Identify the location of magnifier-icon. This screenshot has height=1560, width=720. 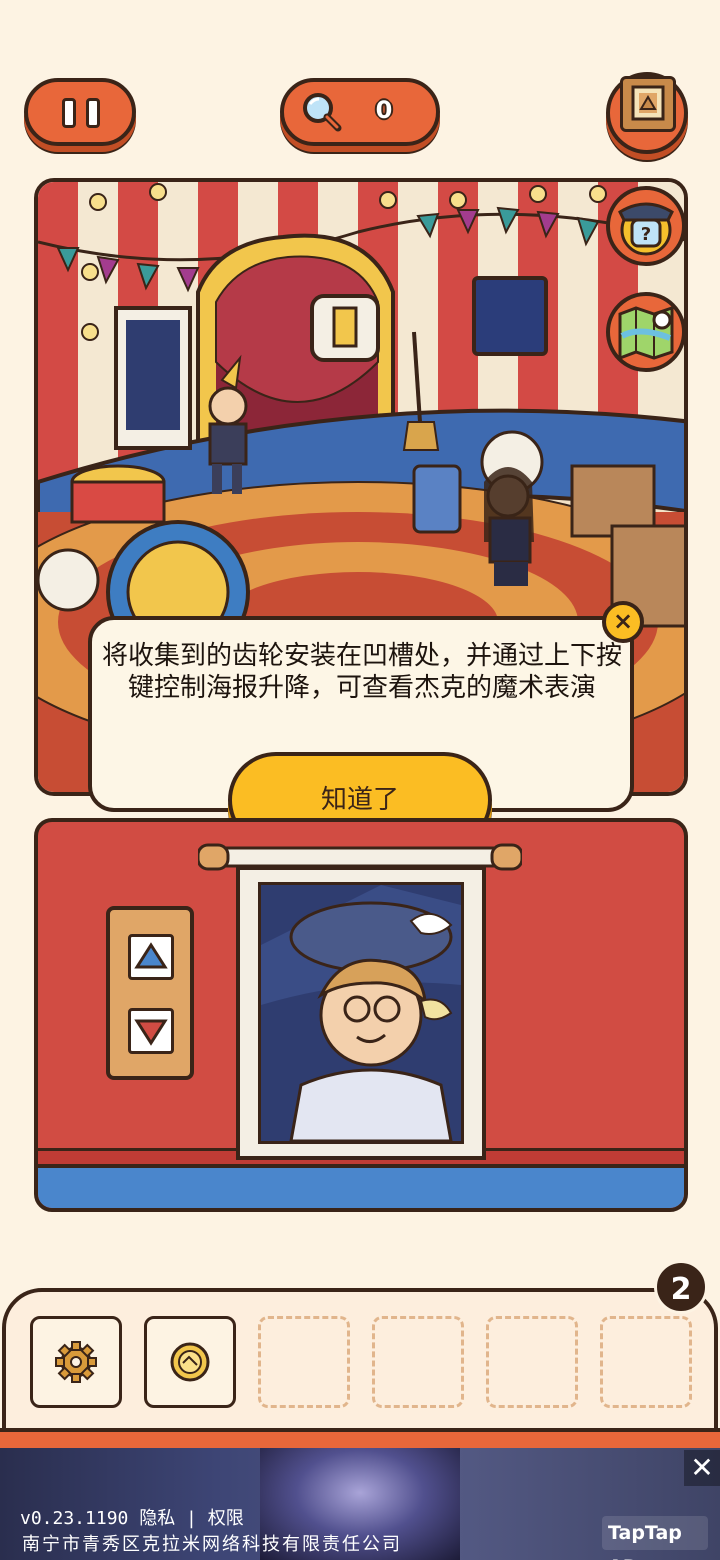
(322, 112).